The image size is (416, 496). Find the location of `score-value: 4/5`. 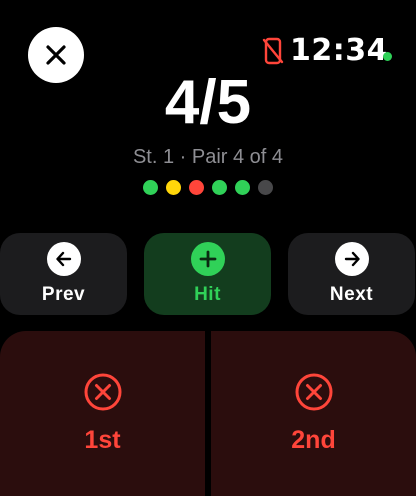

score-value: 4/5 is located at coordinates (208, 102).